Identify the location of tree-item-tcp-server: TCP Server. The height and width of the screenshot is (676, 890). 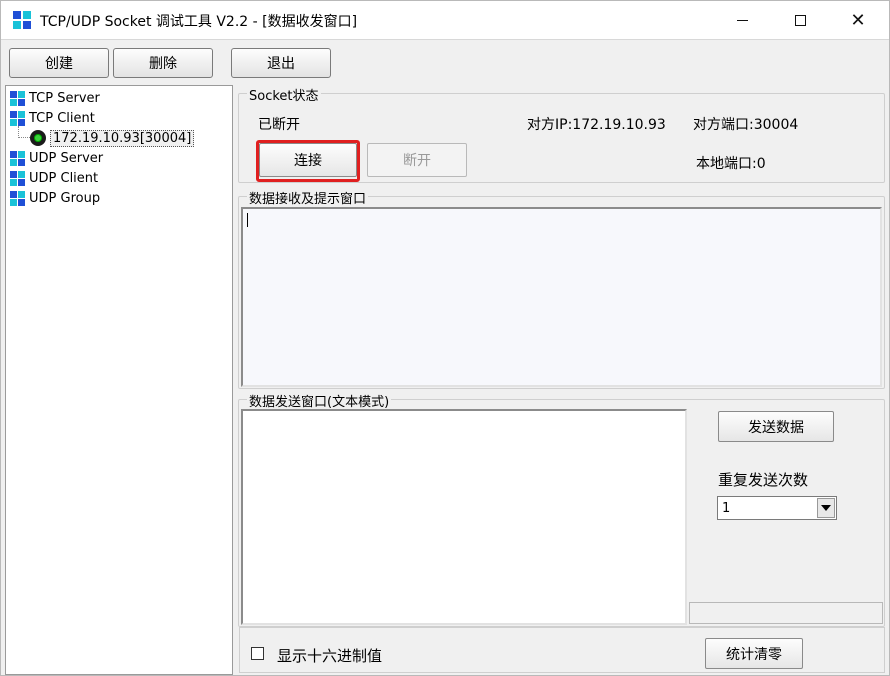
(55, 98).